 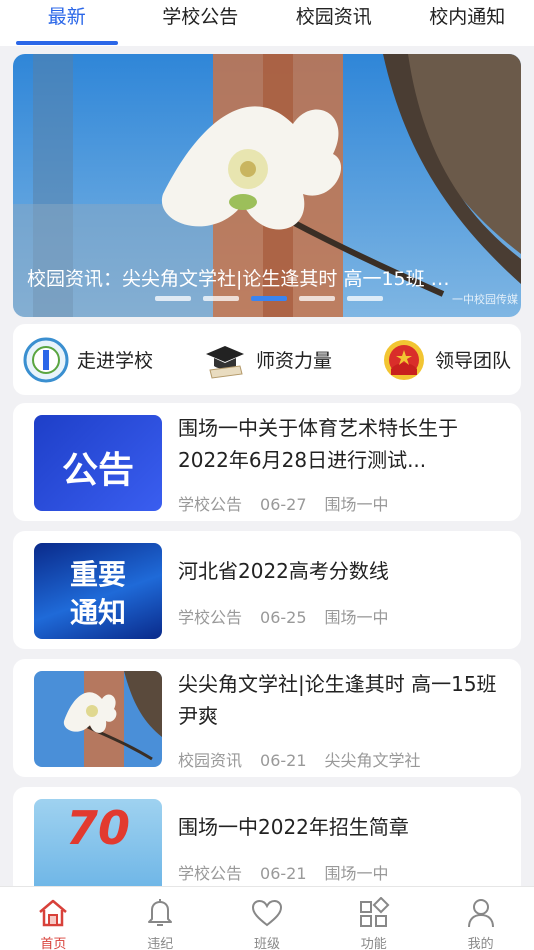 I want to click on carousel-indicator, so click(x=269, y=298).